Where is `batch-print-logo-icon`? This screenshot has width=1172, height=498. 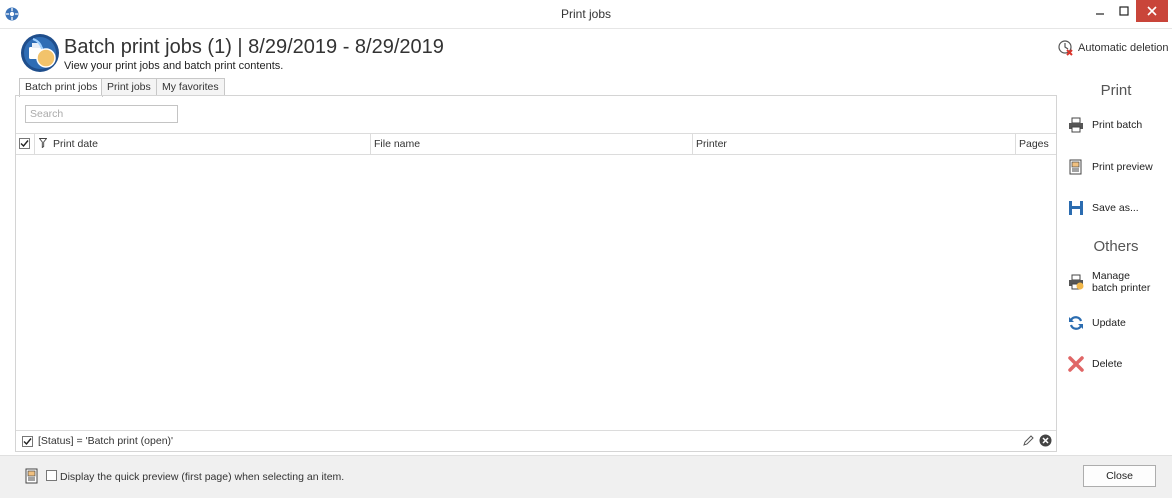 batch-print-logo-icon is located at coordinates (40, 53).